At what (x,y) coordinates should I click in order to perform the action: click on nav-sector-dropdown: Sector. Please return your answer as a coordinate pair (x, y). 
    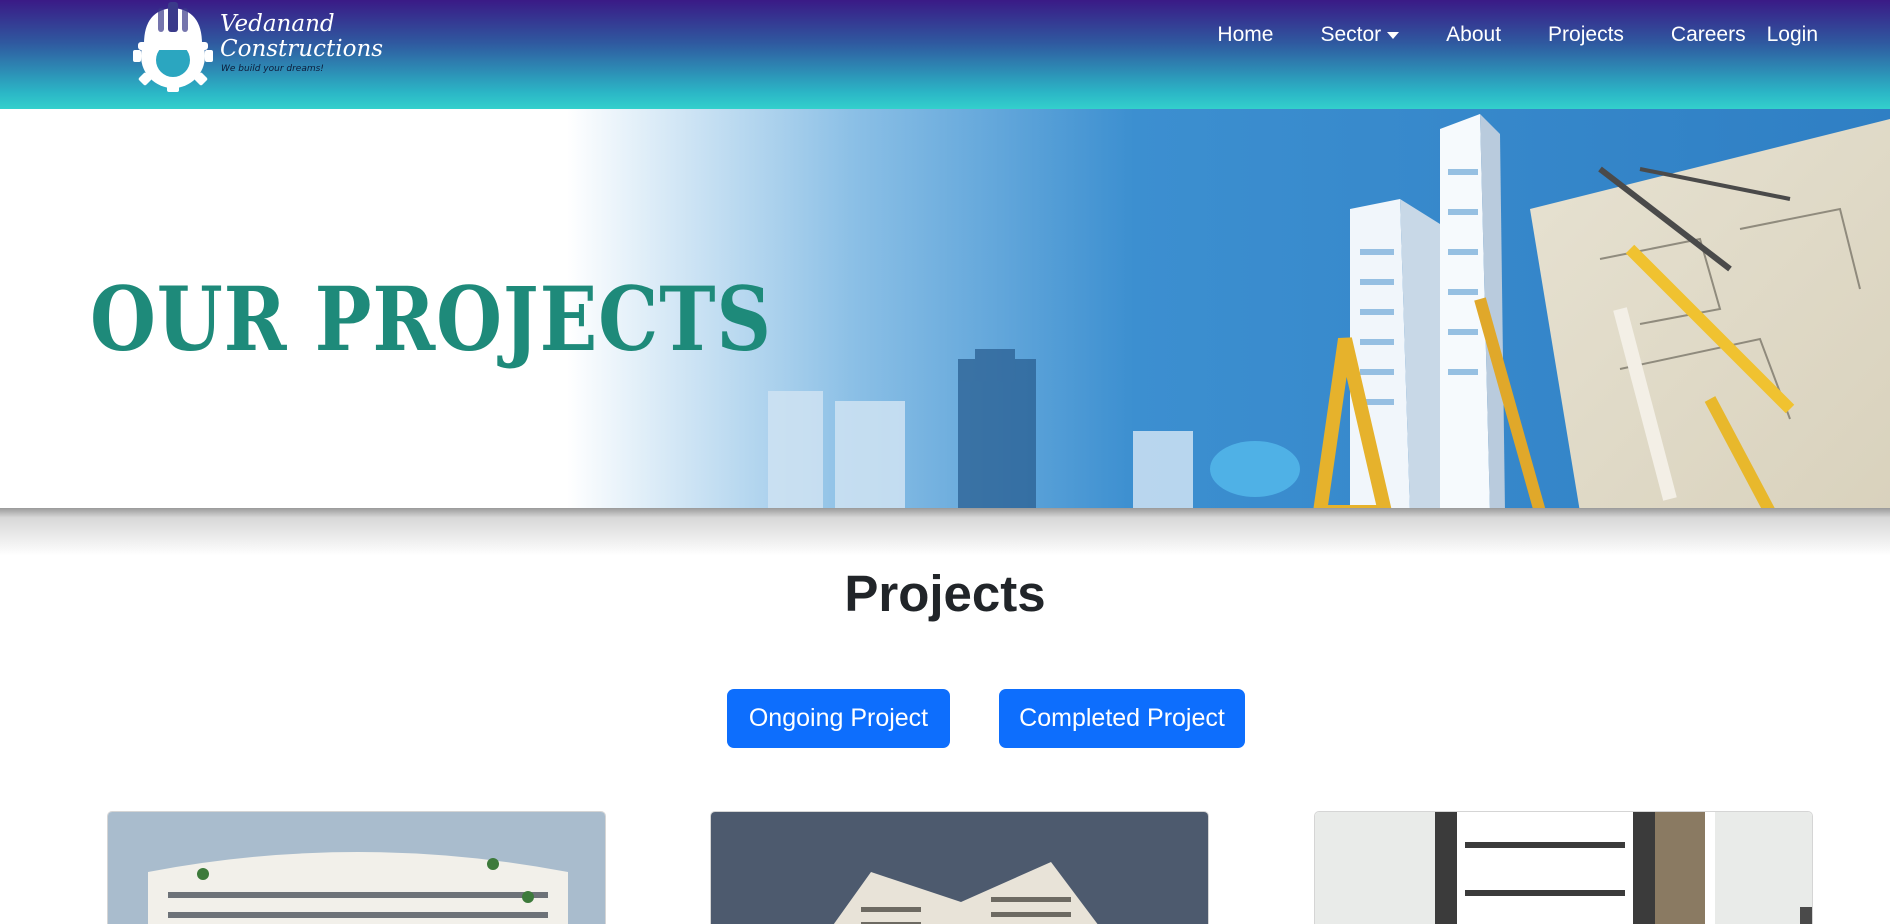
    Looking at the image, I should click on (1360, 35).